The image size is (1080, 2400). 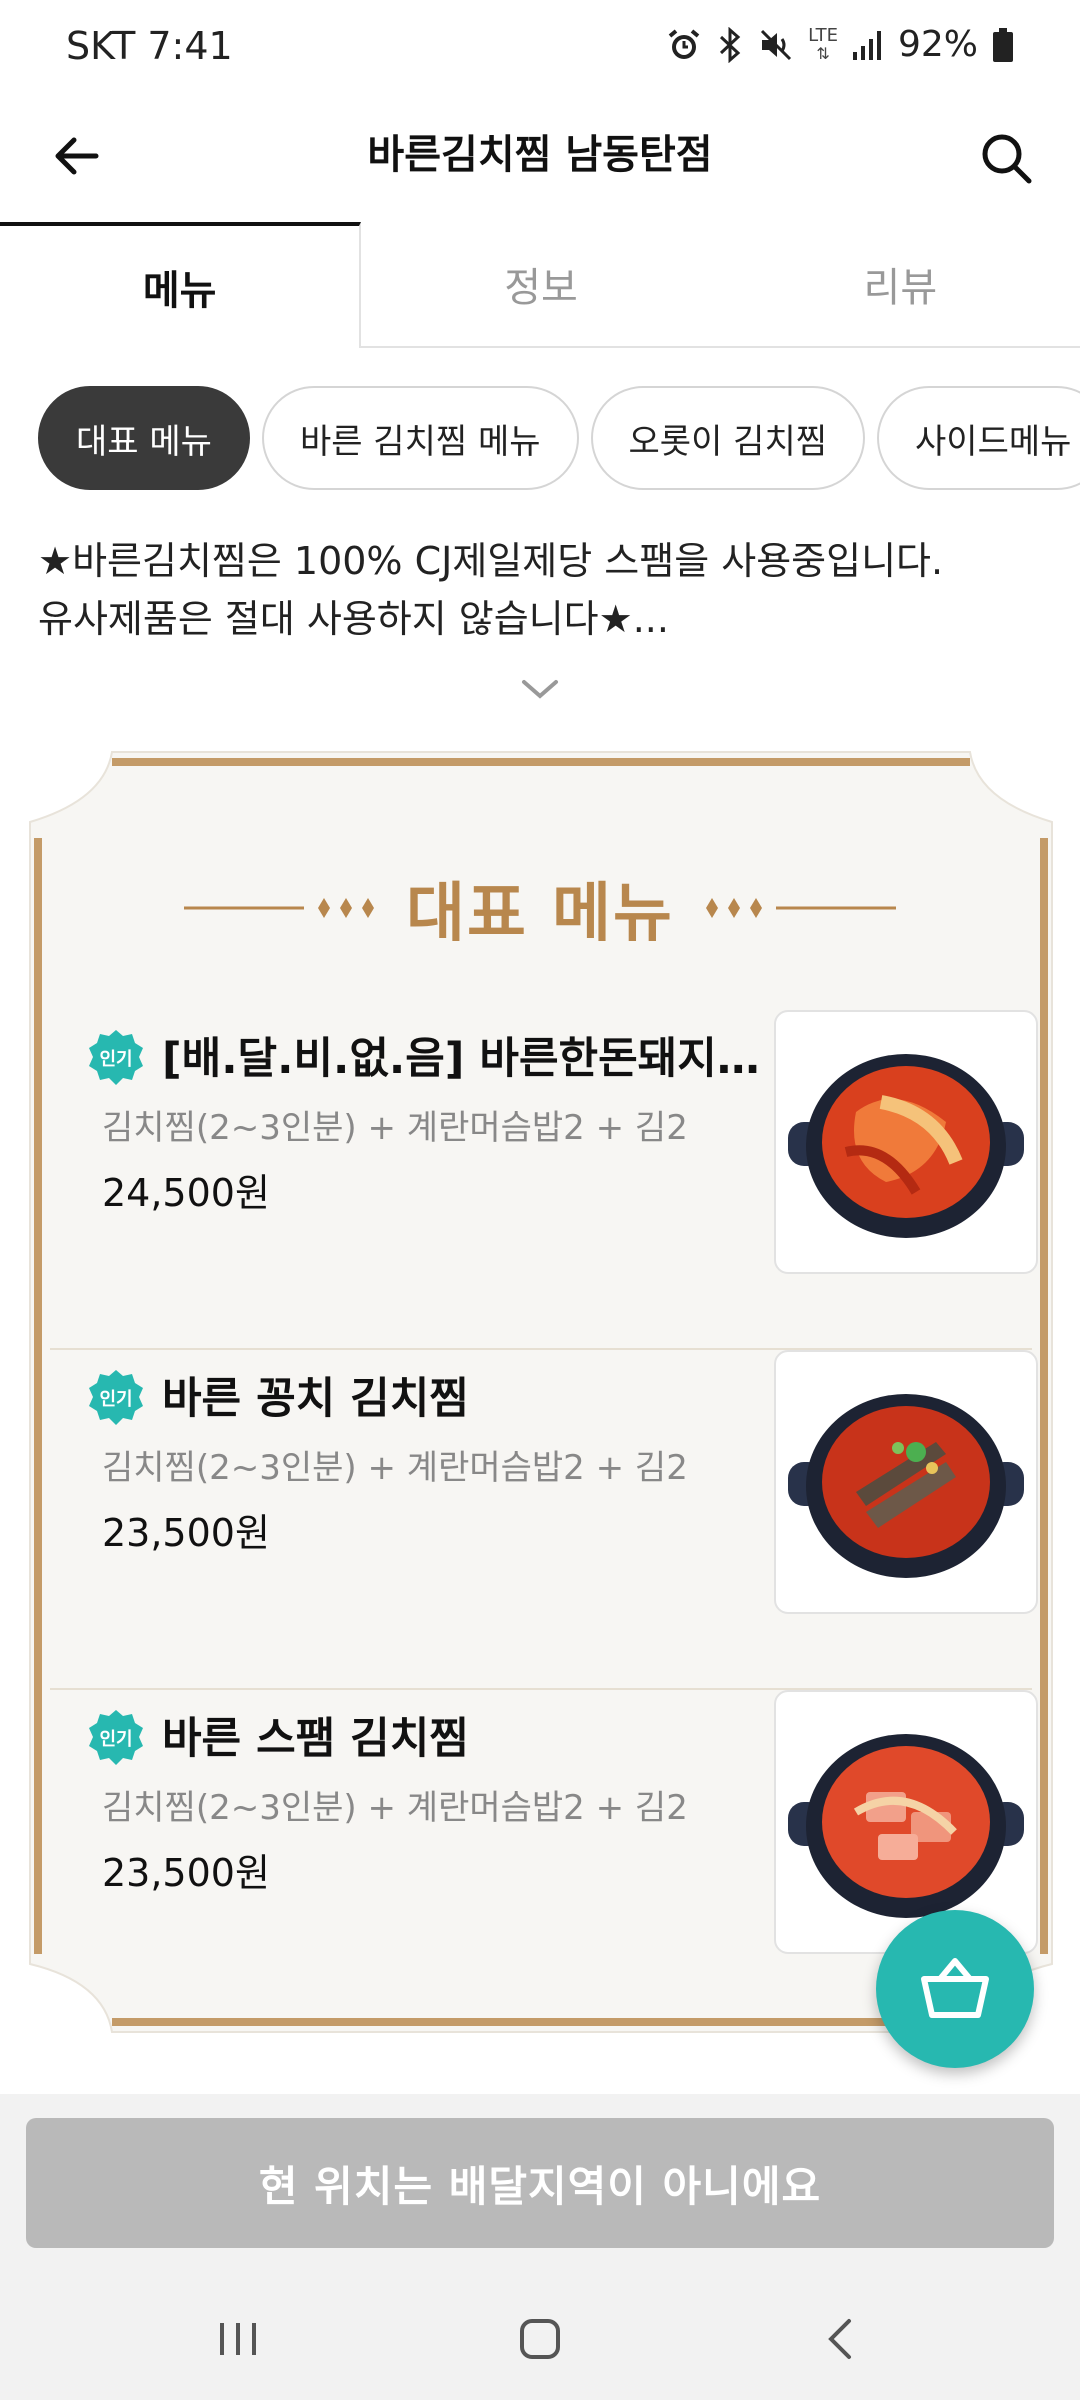 What do you see at coordinates (315, 1739) in the screenshot?
I see `menu-item-name: 바른 스팸 김치찜` at bounding box center [315, 1739].